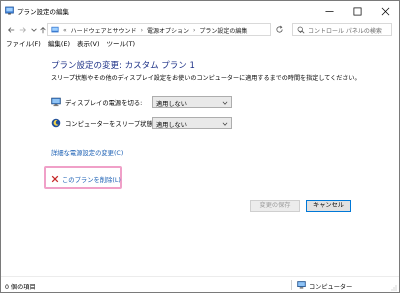 The image size is (400, 293). Describe the element at coordinates (123, 66) in the screenshot. I see `page-title: プラン設定の変更: カスタム プラン 1` at that location.